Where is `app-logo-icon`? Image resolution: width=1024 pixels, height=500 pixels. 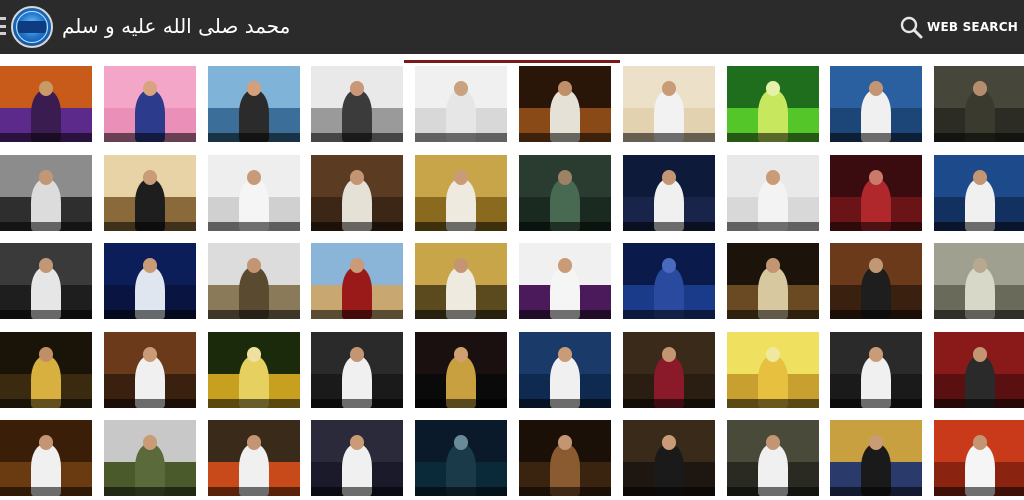
app-logo-icon is located at coordinates (32, 27).